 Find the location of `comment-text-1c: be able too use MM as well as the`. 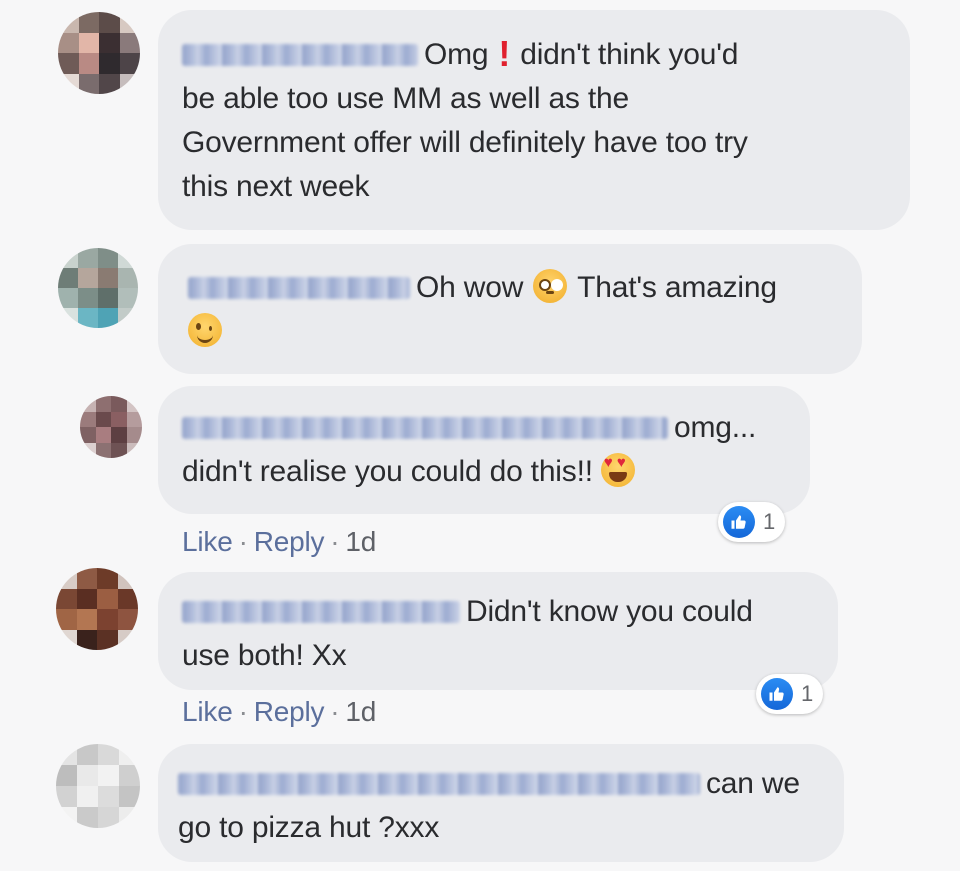

comment-text-1c: be able too use MM as well as the is located at coordinates (405, 98).